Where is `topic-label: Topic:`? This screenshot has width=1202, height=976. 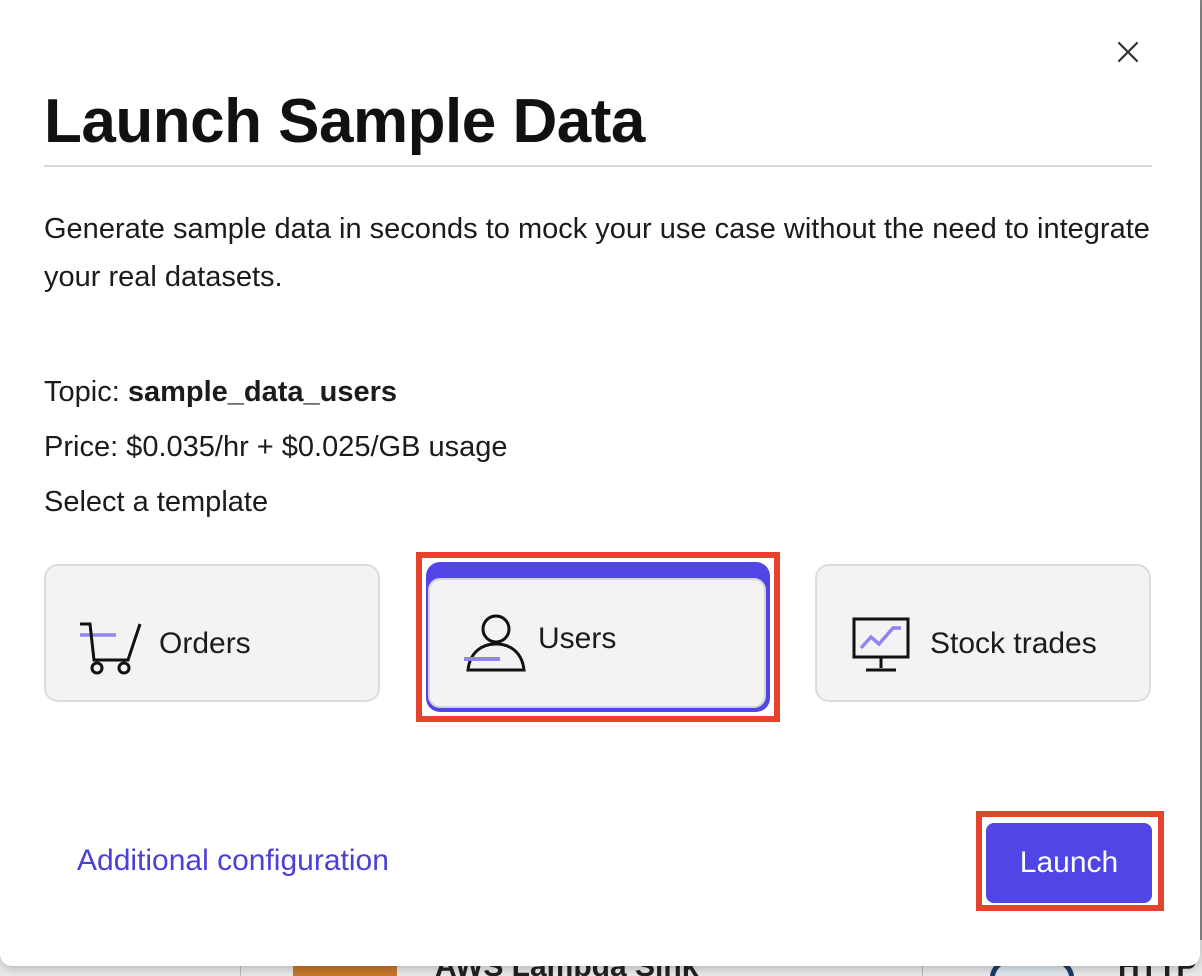
topic-label: Topic: is located at coordinates (86, 392).